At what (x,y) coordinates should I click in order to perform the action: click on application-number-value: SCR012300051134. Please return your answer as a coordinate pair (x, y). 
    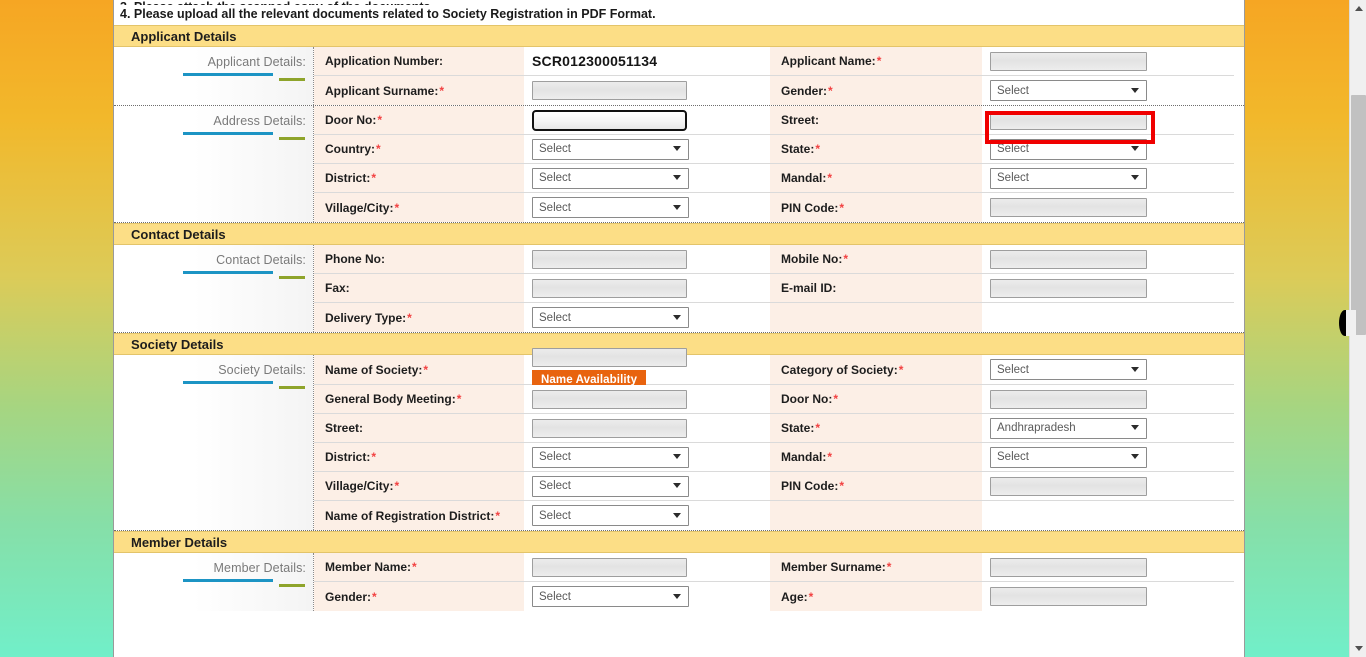
    Looking at the image, I should click on (595, 61).